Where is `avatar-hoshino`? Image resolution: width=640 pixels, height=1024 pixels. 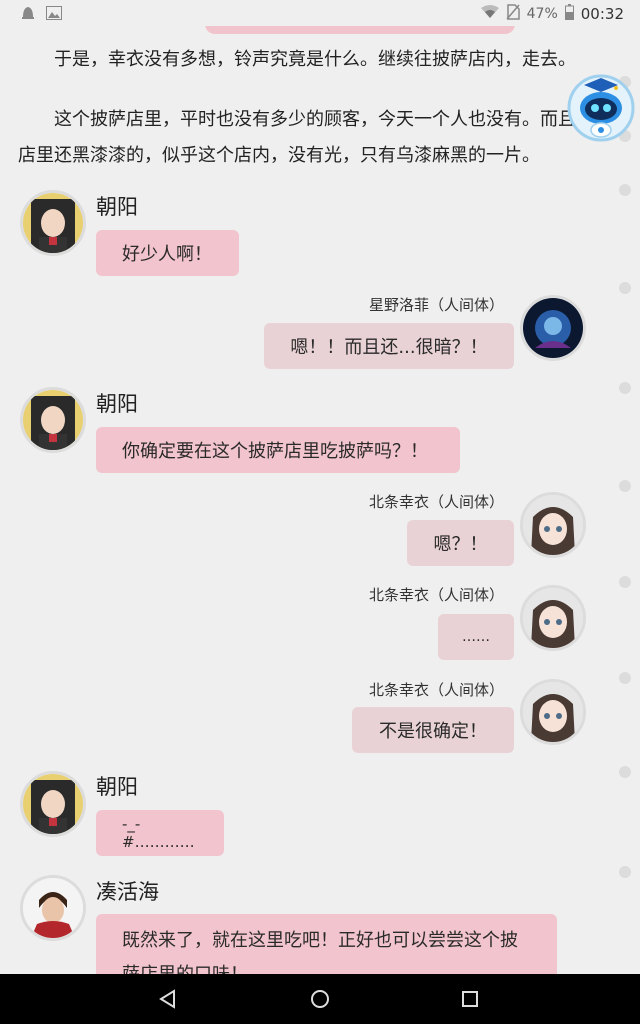
avatar-hoshino is located at coordinates (553, 328).